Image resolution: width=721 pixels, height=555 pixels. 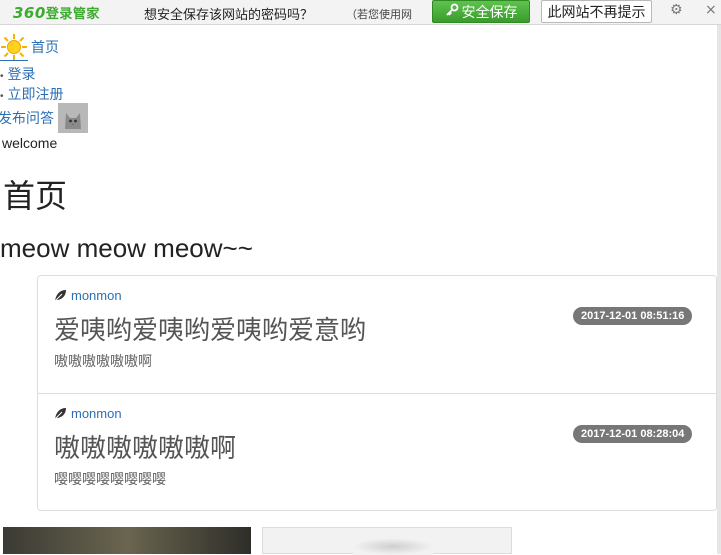 What do you see at coordinates (633, 434) in the screenshot?
I see `post-time-badge: 2017-12-01 08:28:04` at bounding box center [633, 434].